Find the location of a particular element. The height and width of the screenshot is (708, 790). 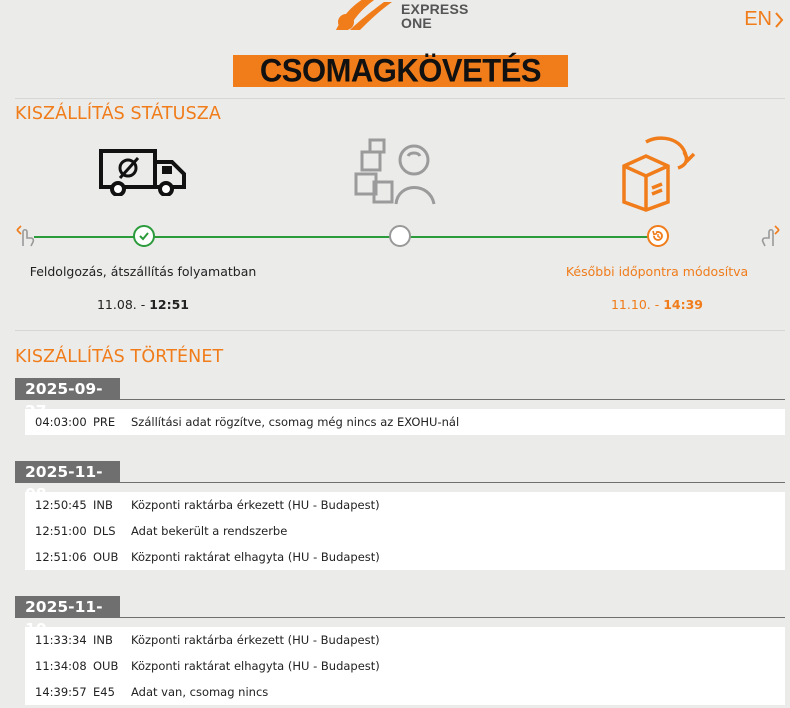

timeline-node-pending is located at coordinates (400, 236).